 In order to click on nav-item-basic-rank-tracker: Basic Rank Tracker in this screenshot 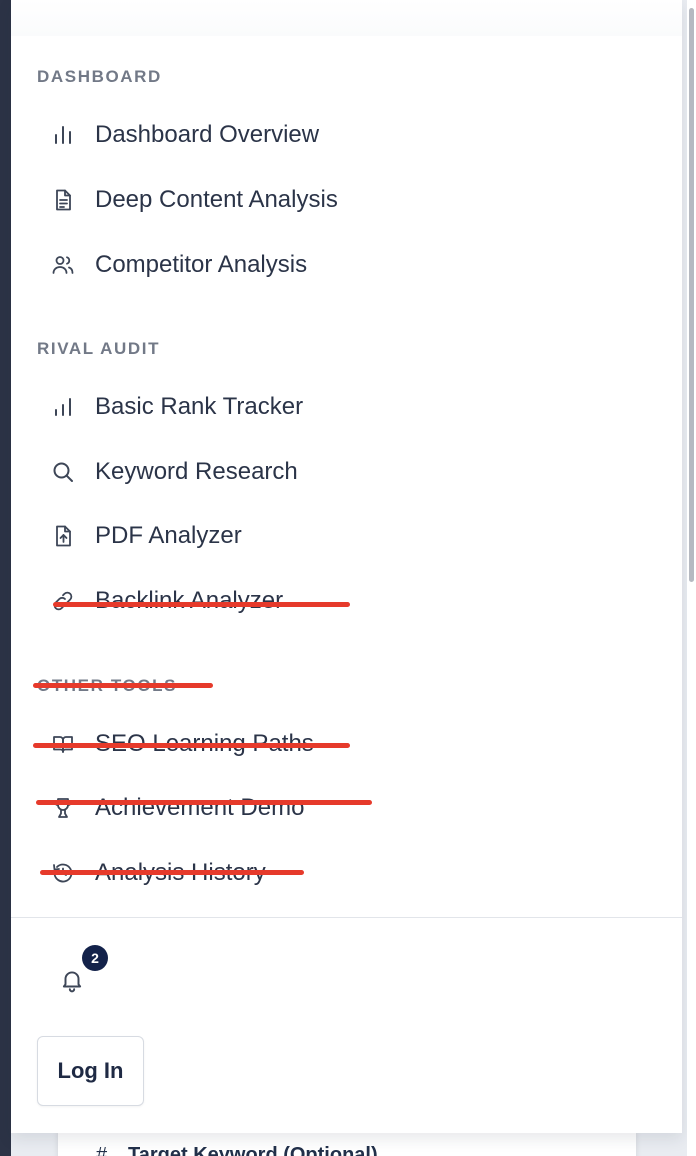, I will do `click(239, 407)`.